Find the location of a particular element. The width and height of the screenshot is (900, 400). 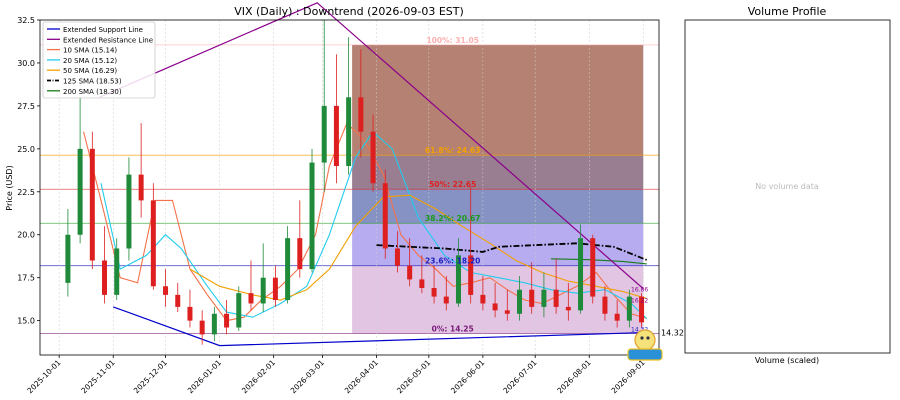

y-tick-label: 30.0 is located at coordinates (26, 63).